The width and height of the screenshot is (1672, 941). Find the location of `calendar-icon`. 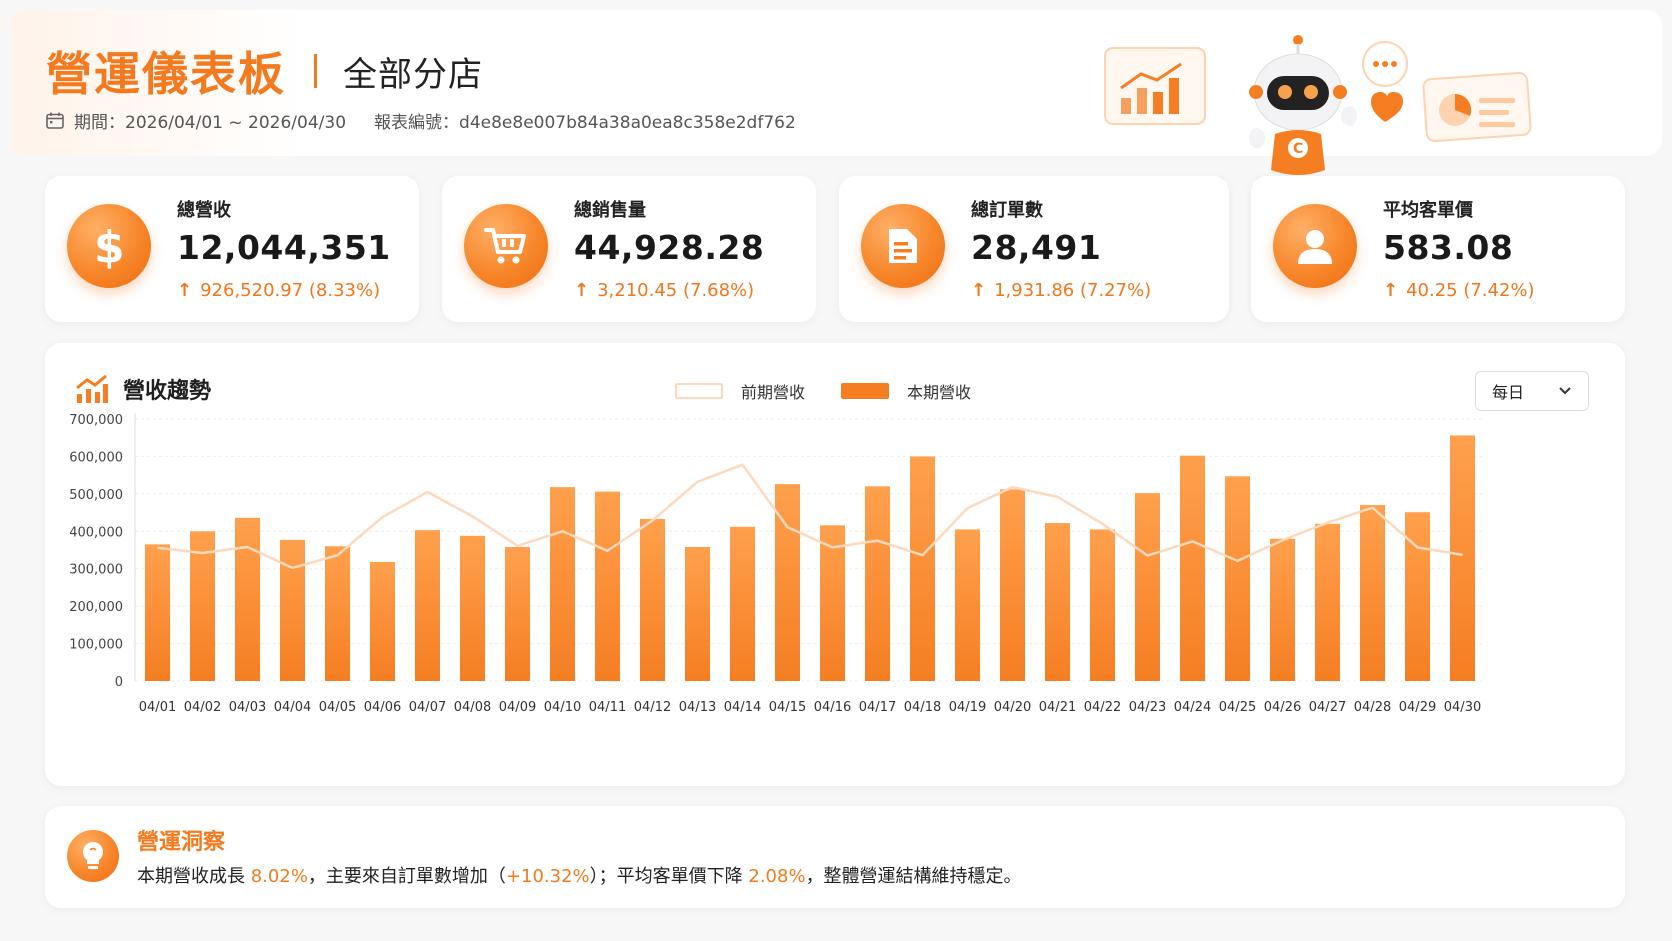

calendar-icon is located at coordinates (55, 120).